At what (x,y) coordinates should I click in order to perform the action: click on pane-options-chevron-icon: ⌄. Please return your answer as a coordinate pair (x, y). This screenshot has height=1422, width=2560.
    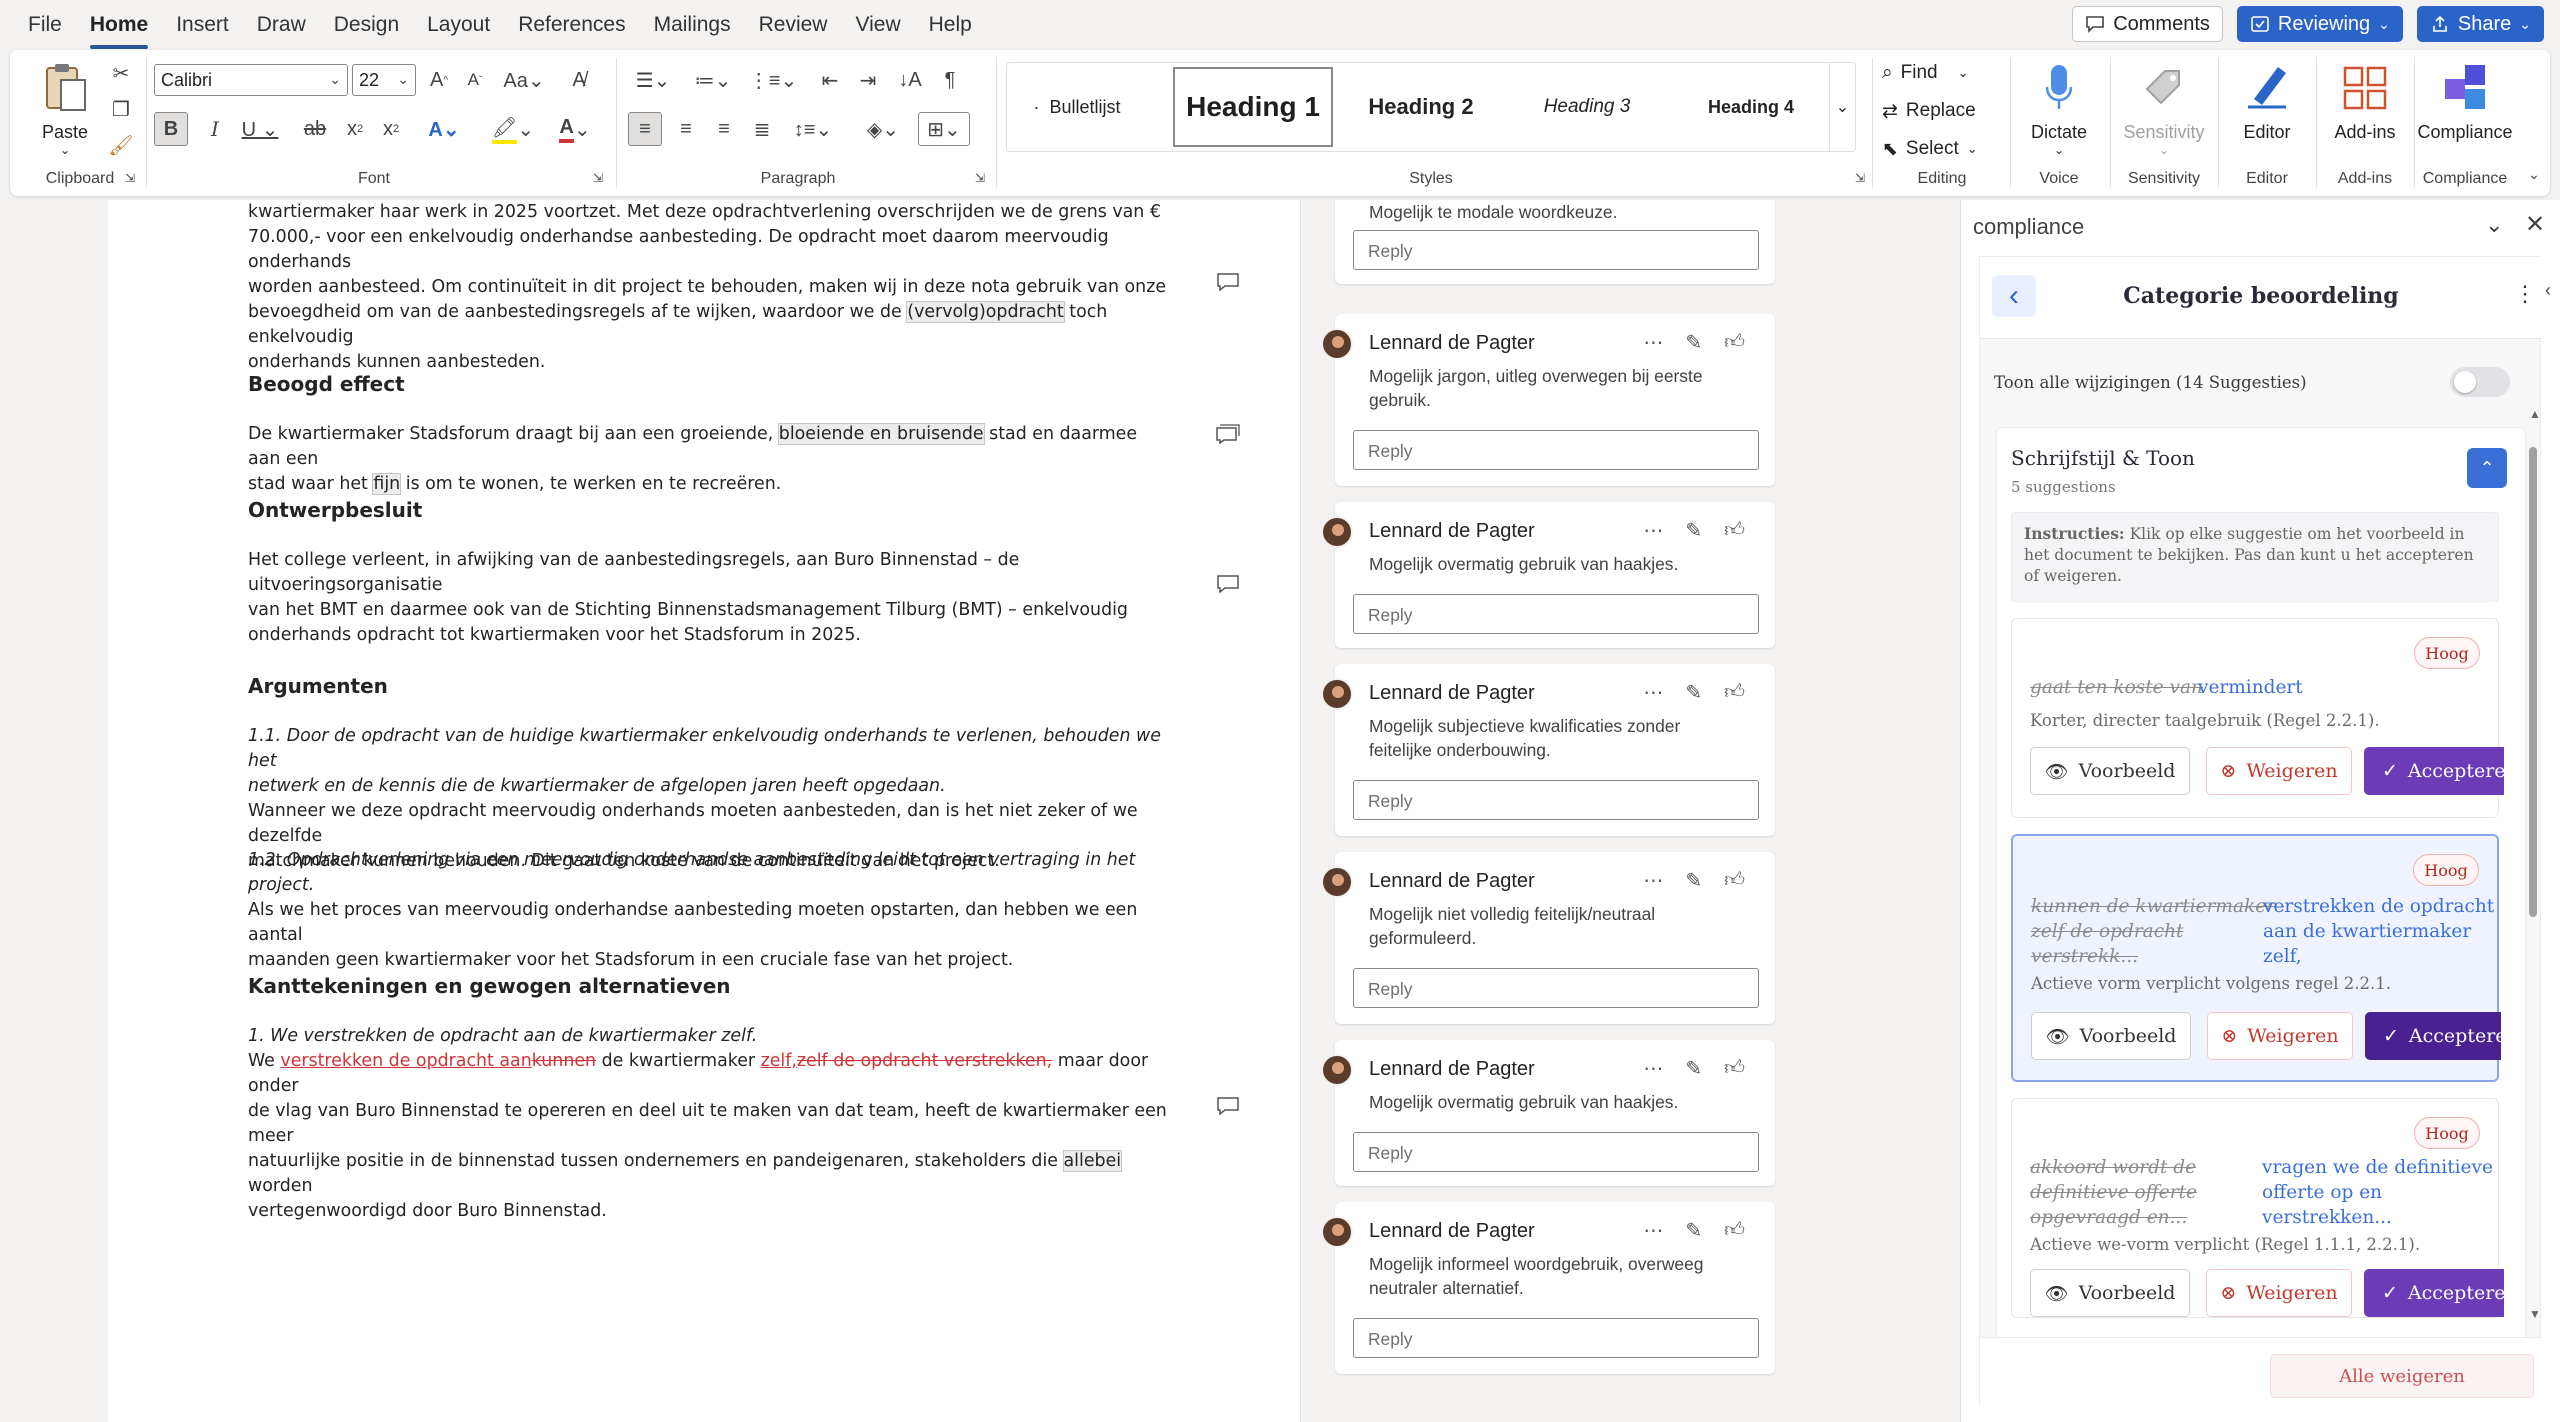
    Looking at the image, I should click on (2494, 225).